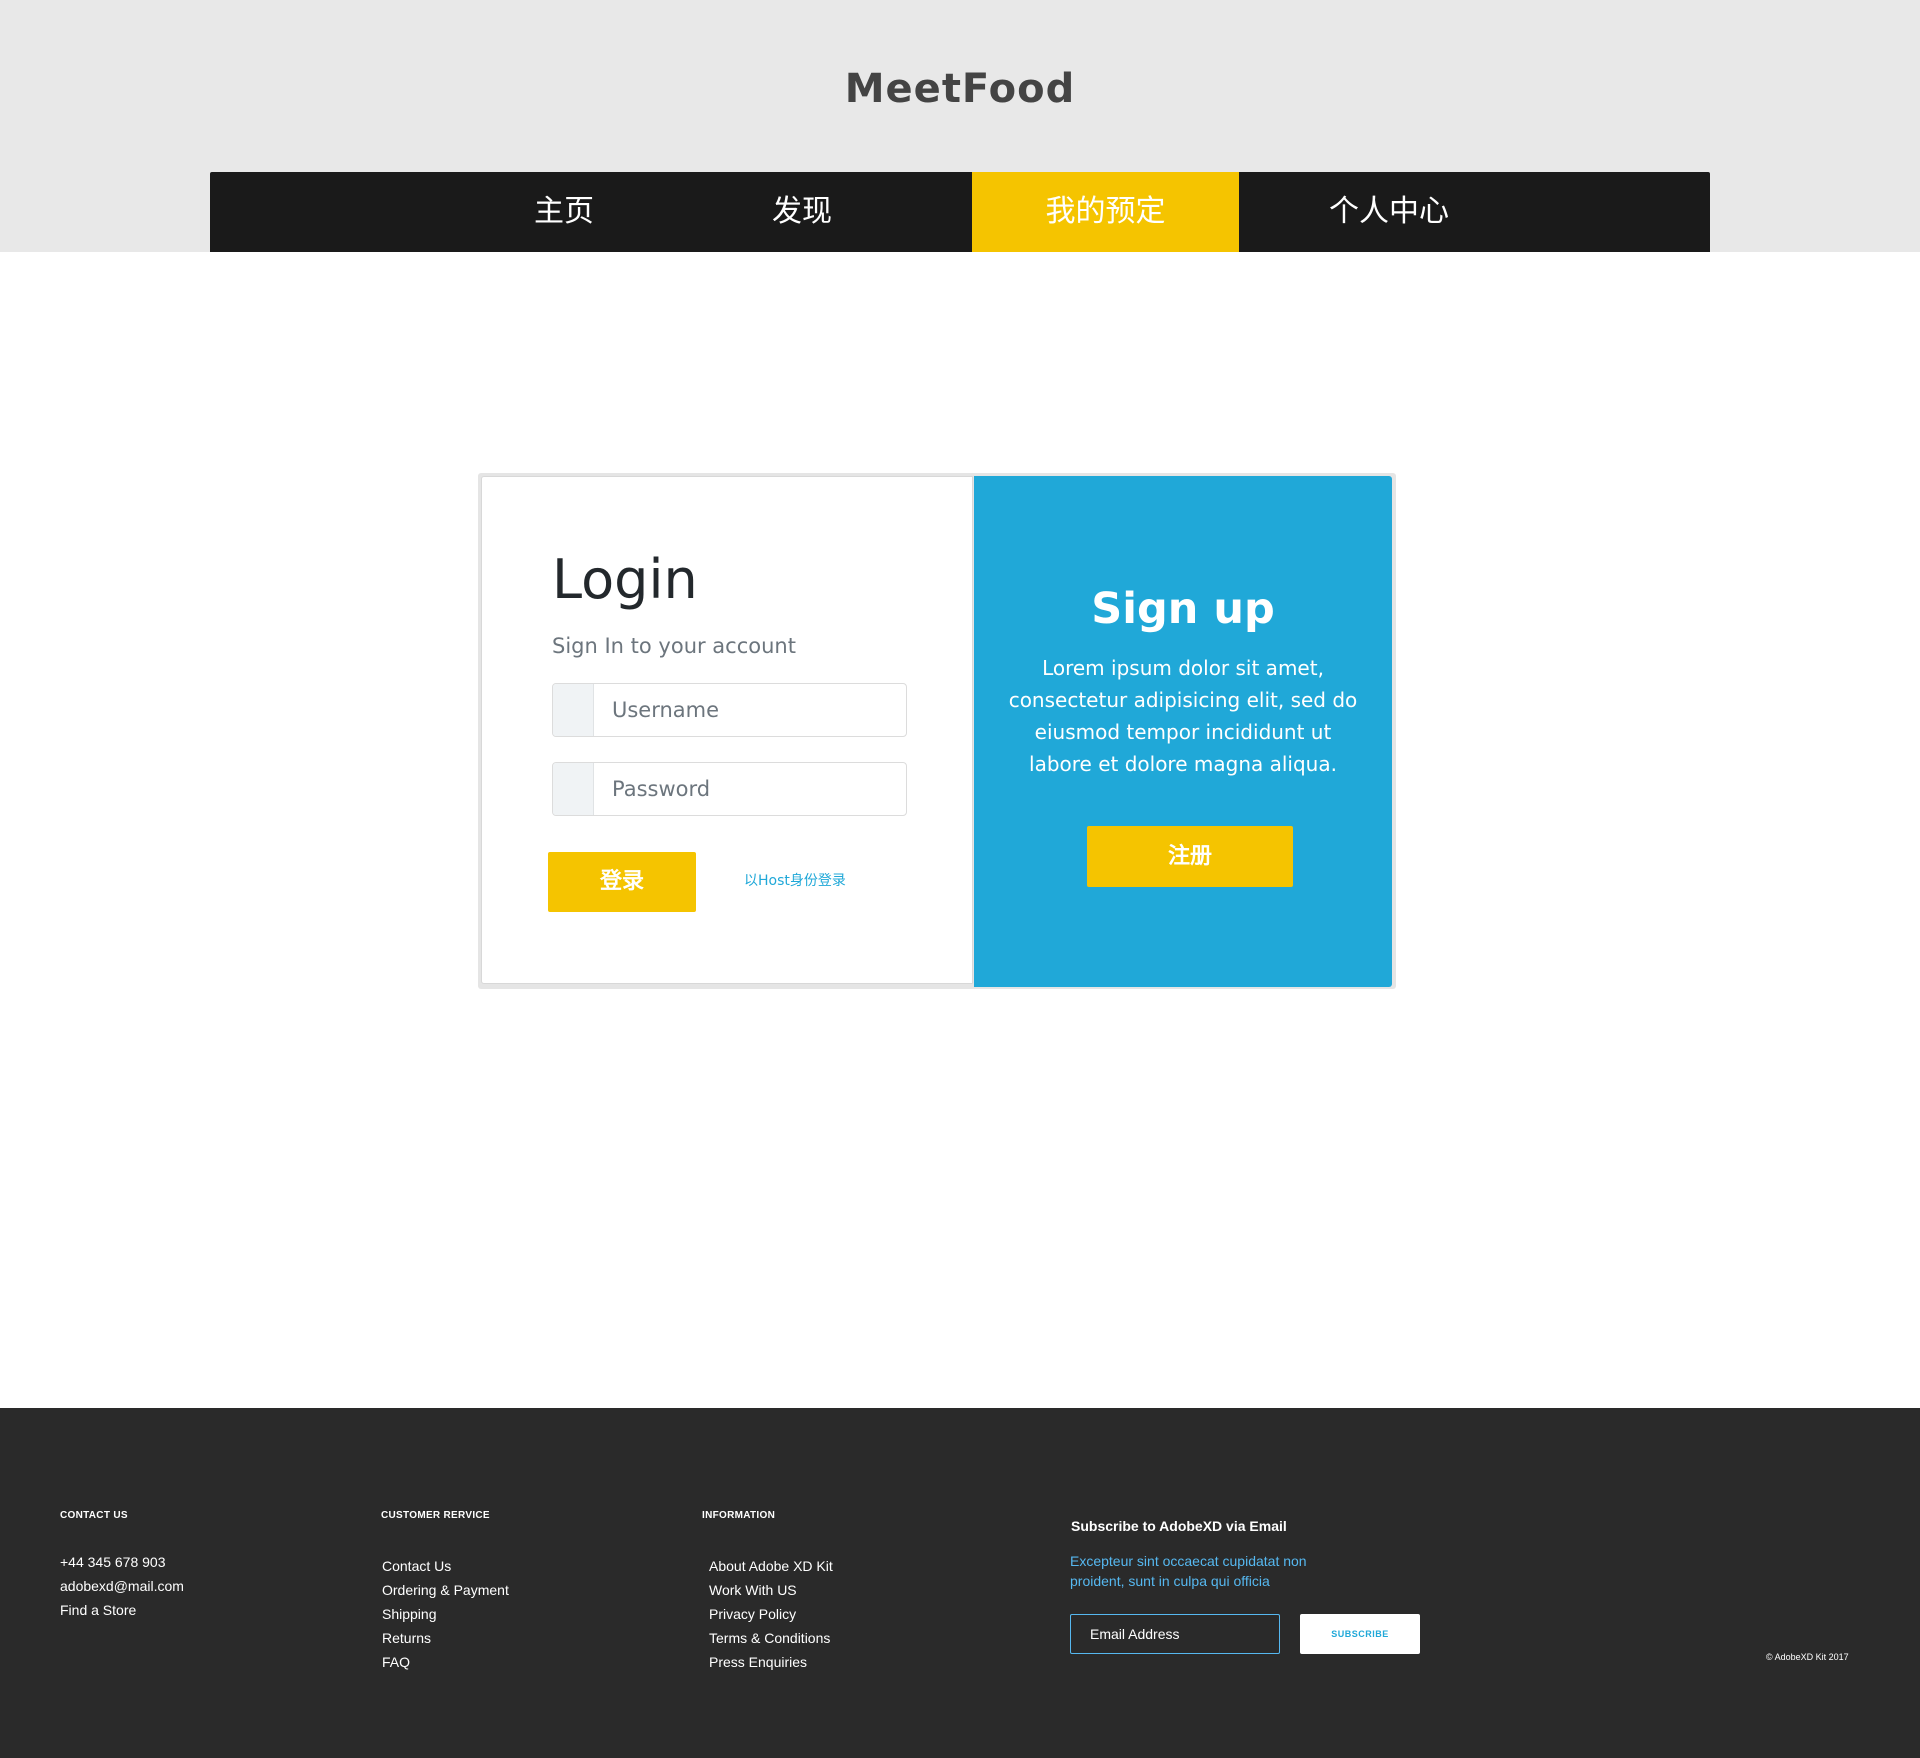 The width and height of the screenshot is (1920, 1758). I want to click on lock-icon, so click(573, 789).